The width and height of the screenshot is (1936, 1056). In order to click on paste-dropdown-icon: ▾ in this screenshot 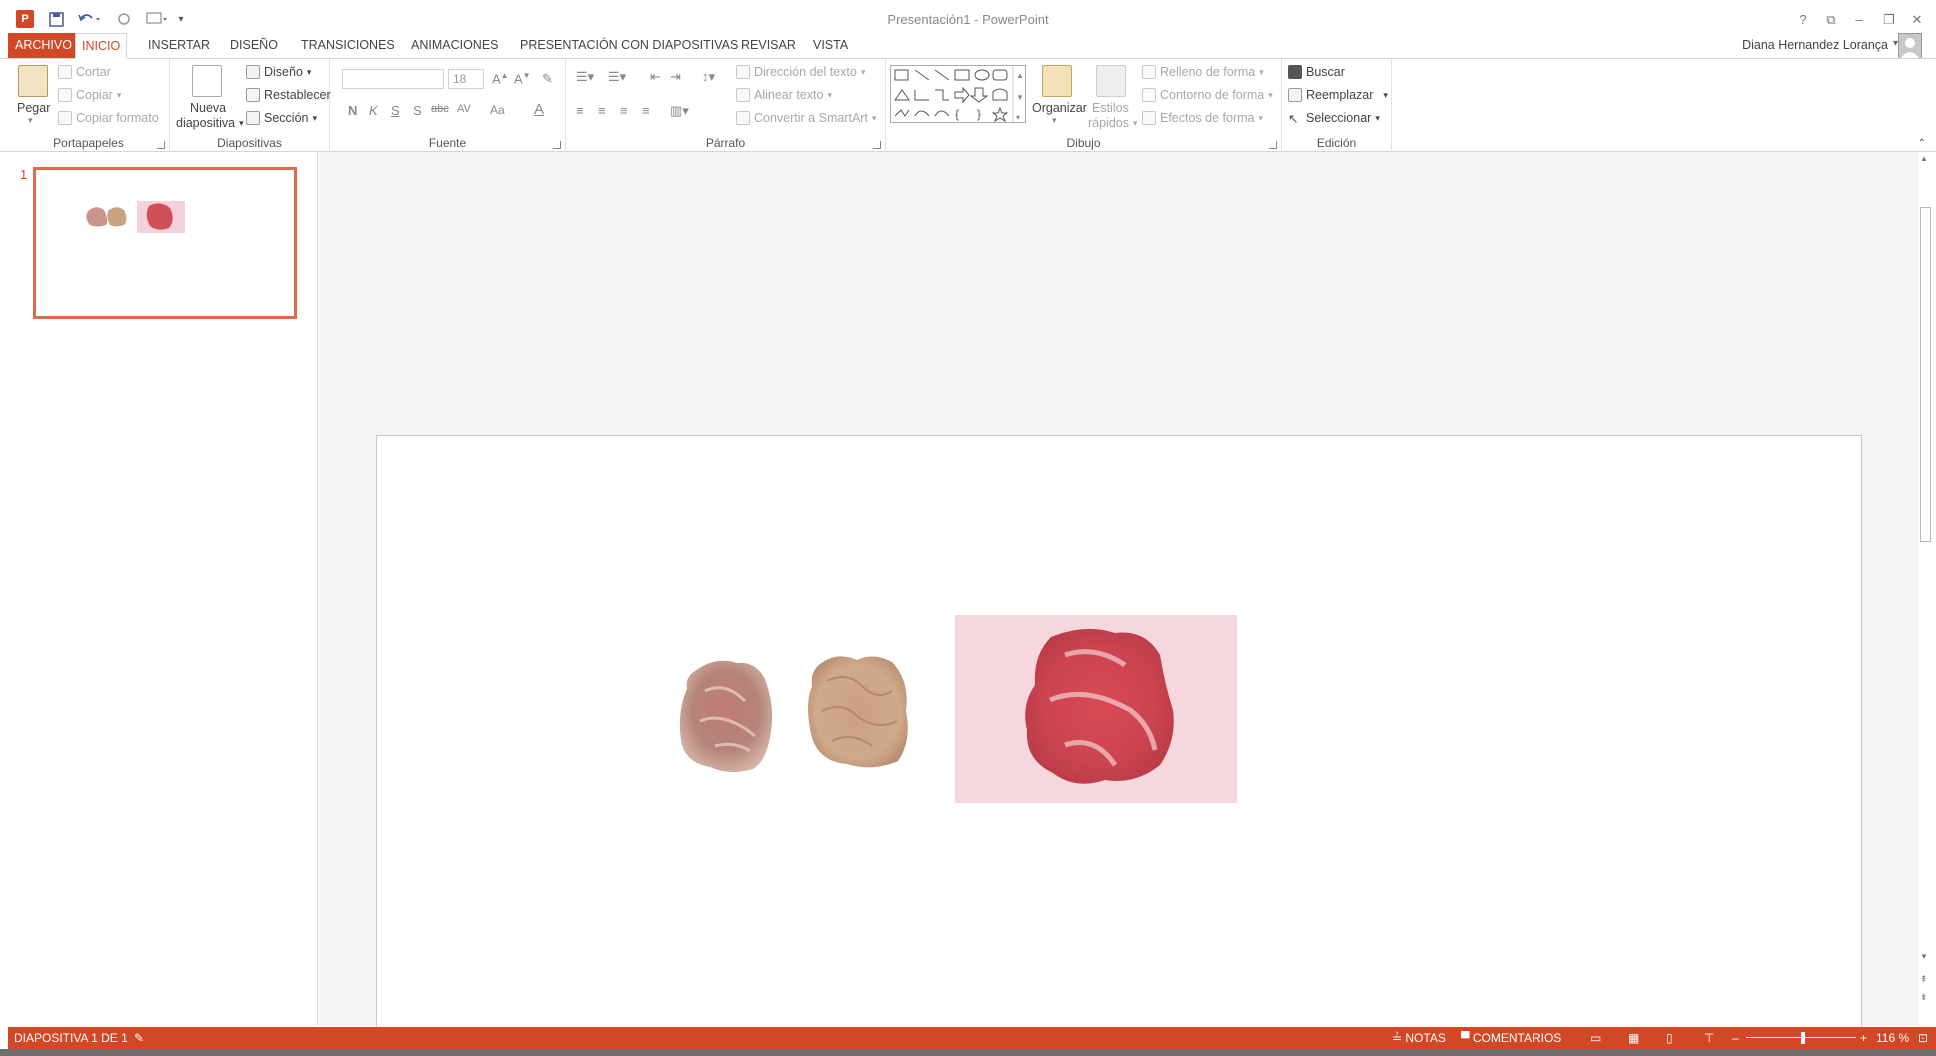, I will do `click(30, 120)`.